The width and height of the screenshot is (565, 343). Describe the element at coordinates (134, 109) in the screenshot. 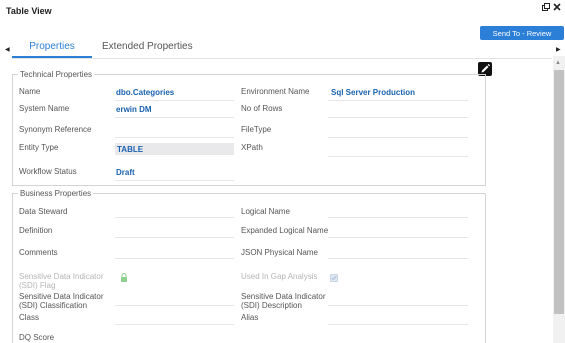

I see `field-value-system-name: erwin DM` at that location.